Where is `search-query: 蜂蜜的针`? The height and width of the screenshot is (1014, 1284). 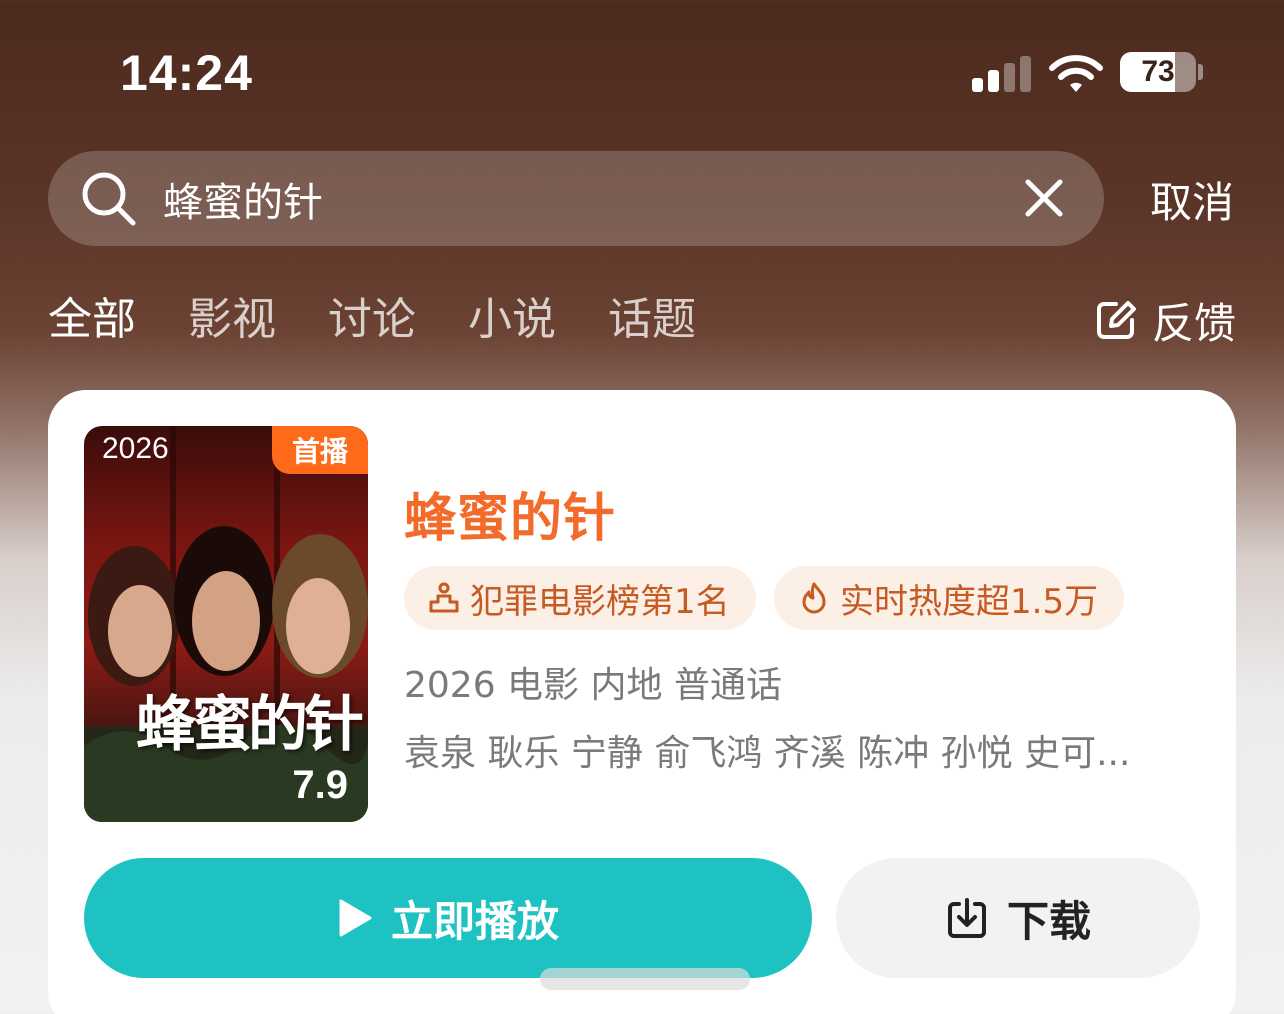
search-query: 蜂蜜的针 is located at coordinates (243, 199).